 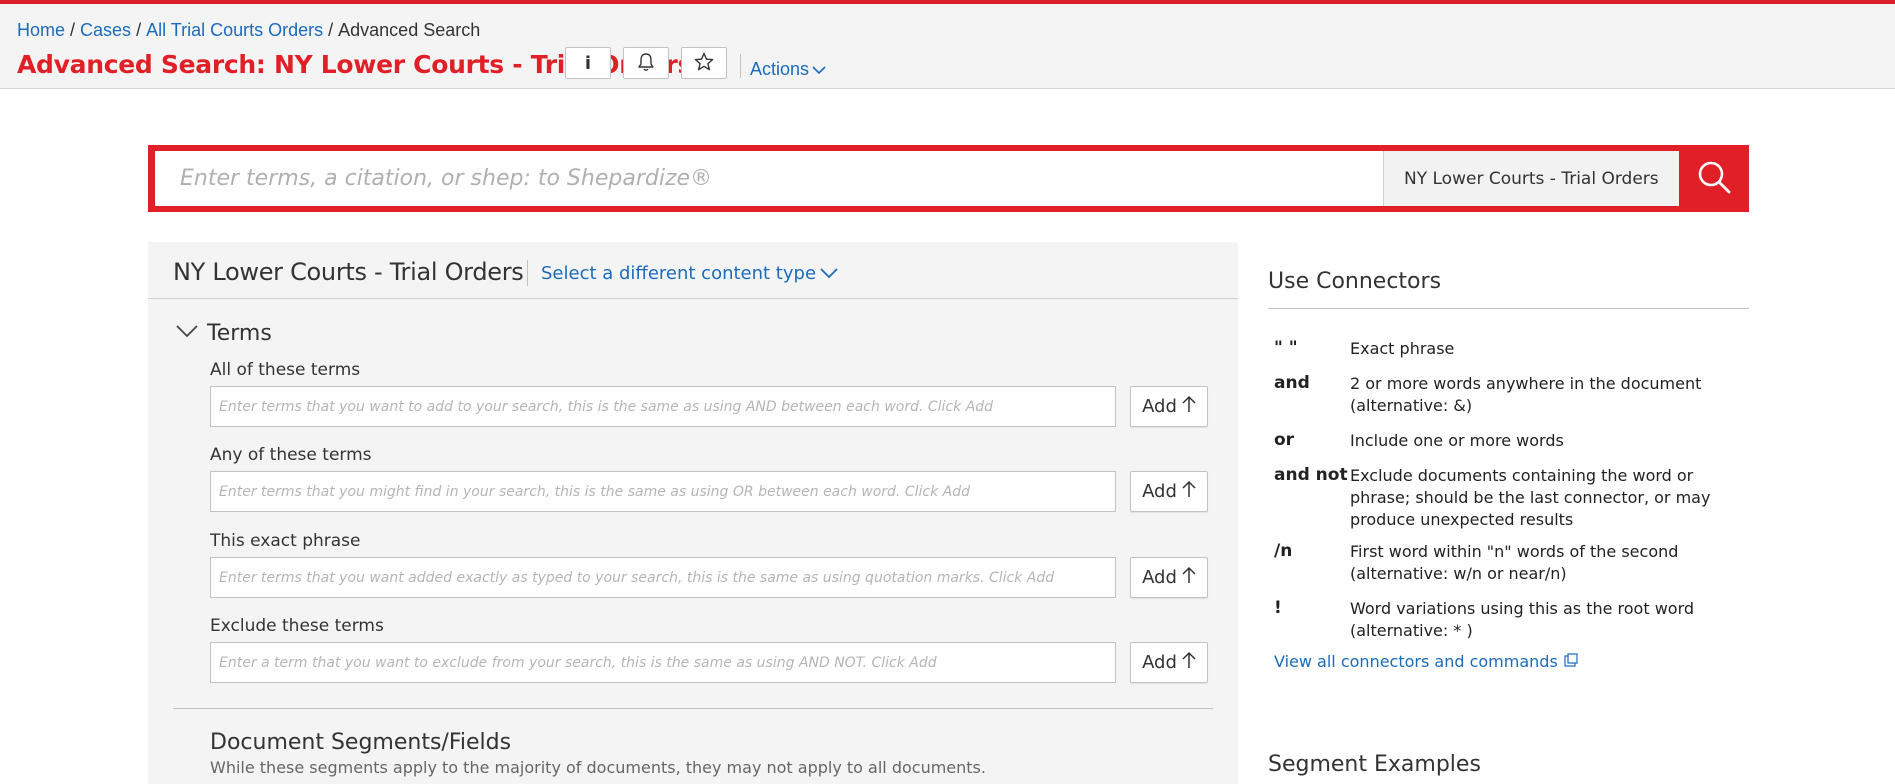 What do you see at coordinates (1402, 348) in the screenshot?
I see `connector-description: Exact phrase` at bounding box center [1402, 348].